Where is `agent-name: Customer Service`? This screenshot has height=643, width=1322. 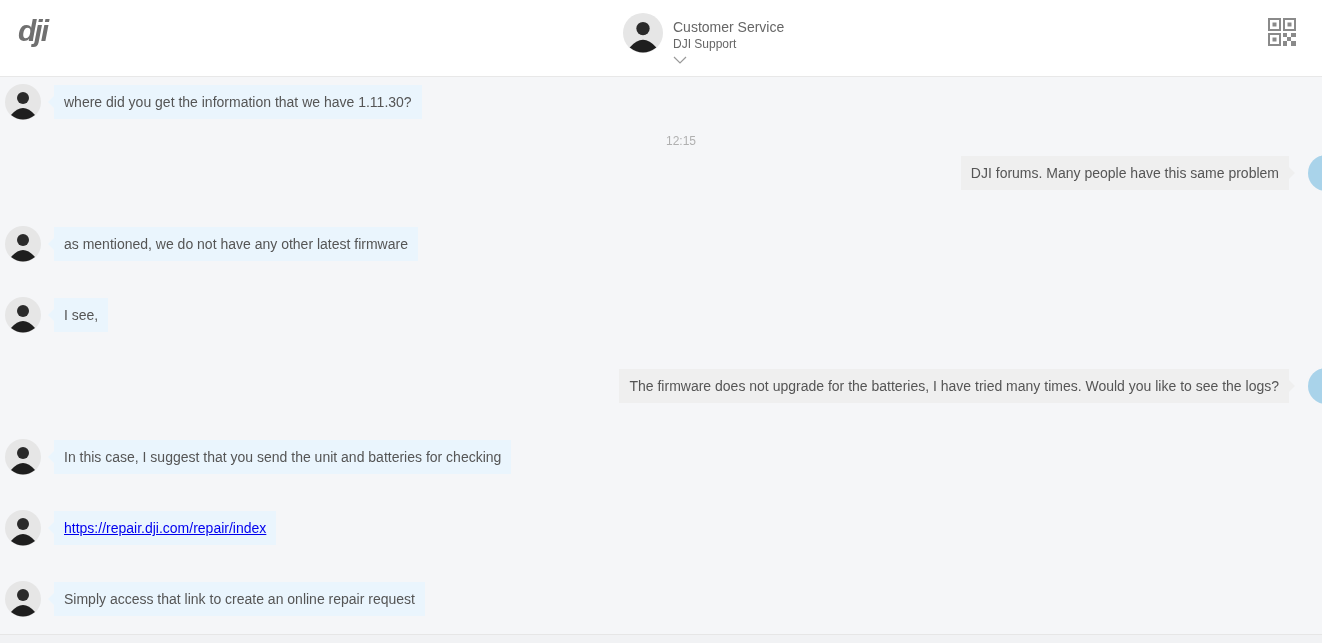
agent-name: Customer Service is located at coordinates (729, 27).